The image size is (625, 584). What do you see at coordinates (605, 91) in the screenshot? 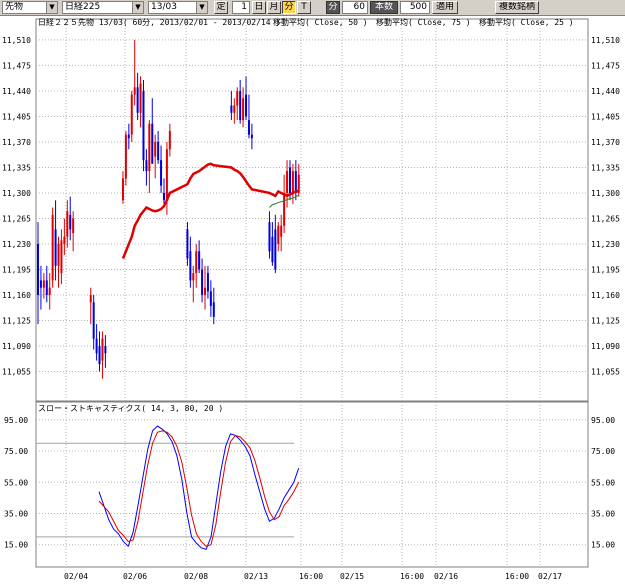
I see `y-tick-label-right: 11,440` at bounding box center [605, 91].